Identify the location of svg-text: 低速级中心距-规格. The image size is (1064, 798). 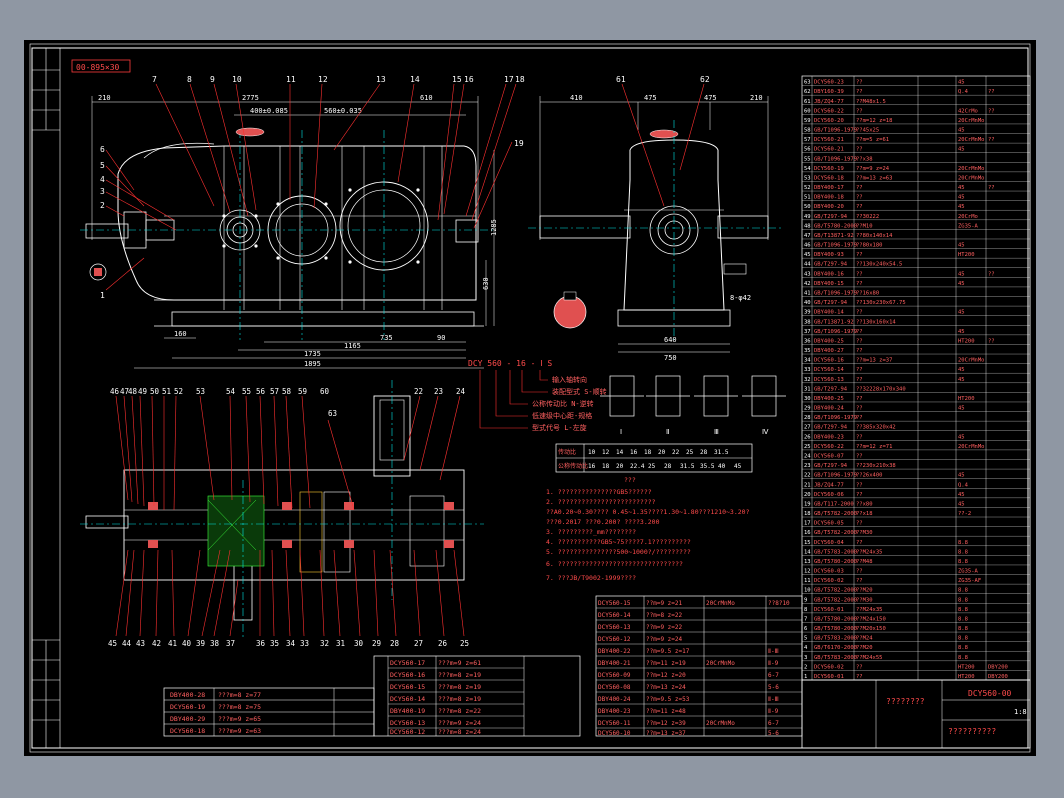
(562, 415).